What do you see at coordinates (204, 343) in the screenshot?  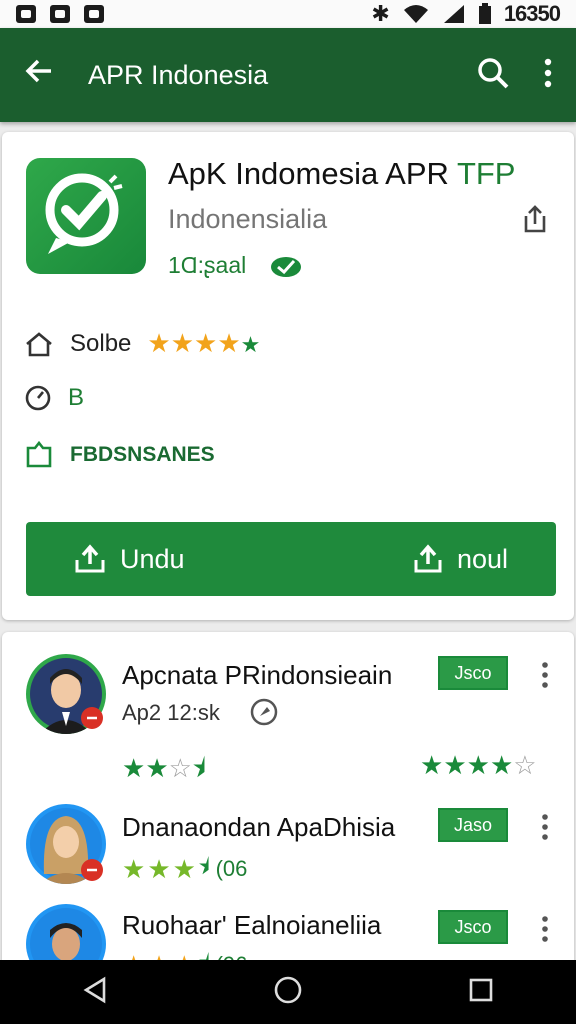 I see `rating-stars: ★★★★★` at bounding box center [204, 343].